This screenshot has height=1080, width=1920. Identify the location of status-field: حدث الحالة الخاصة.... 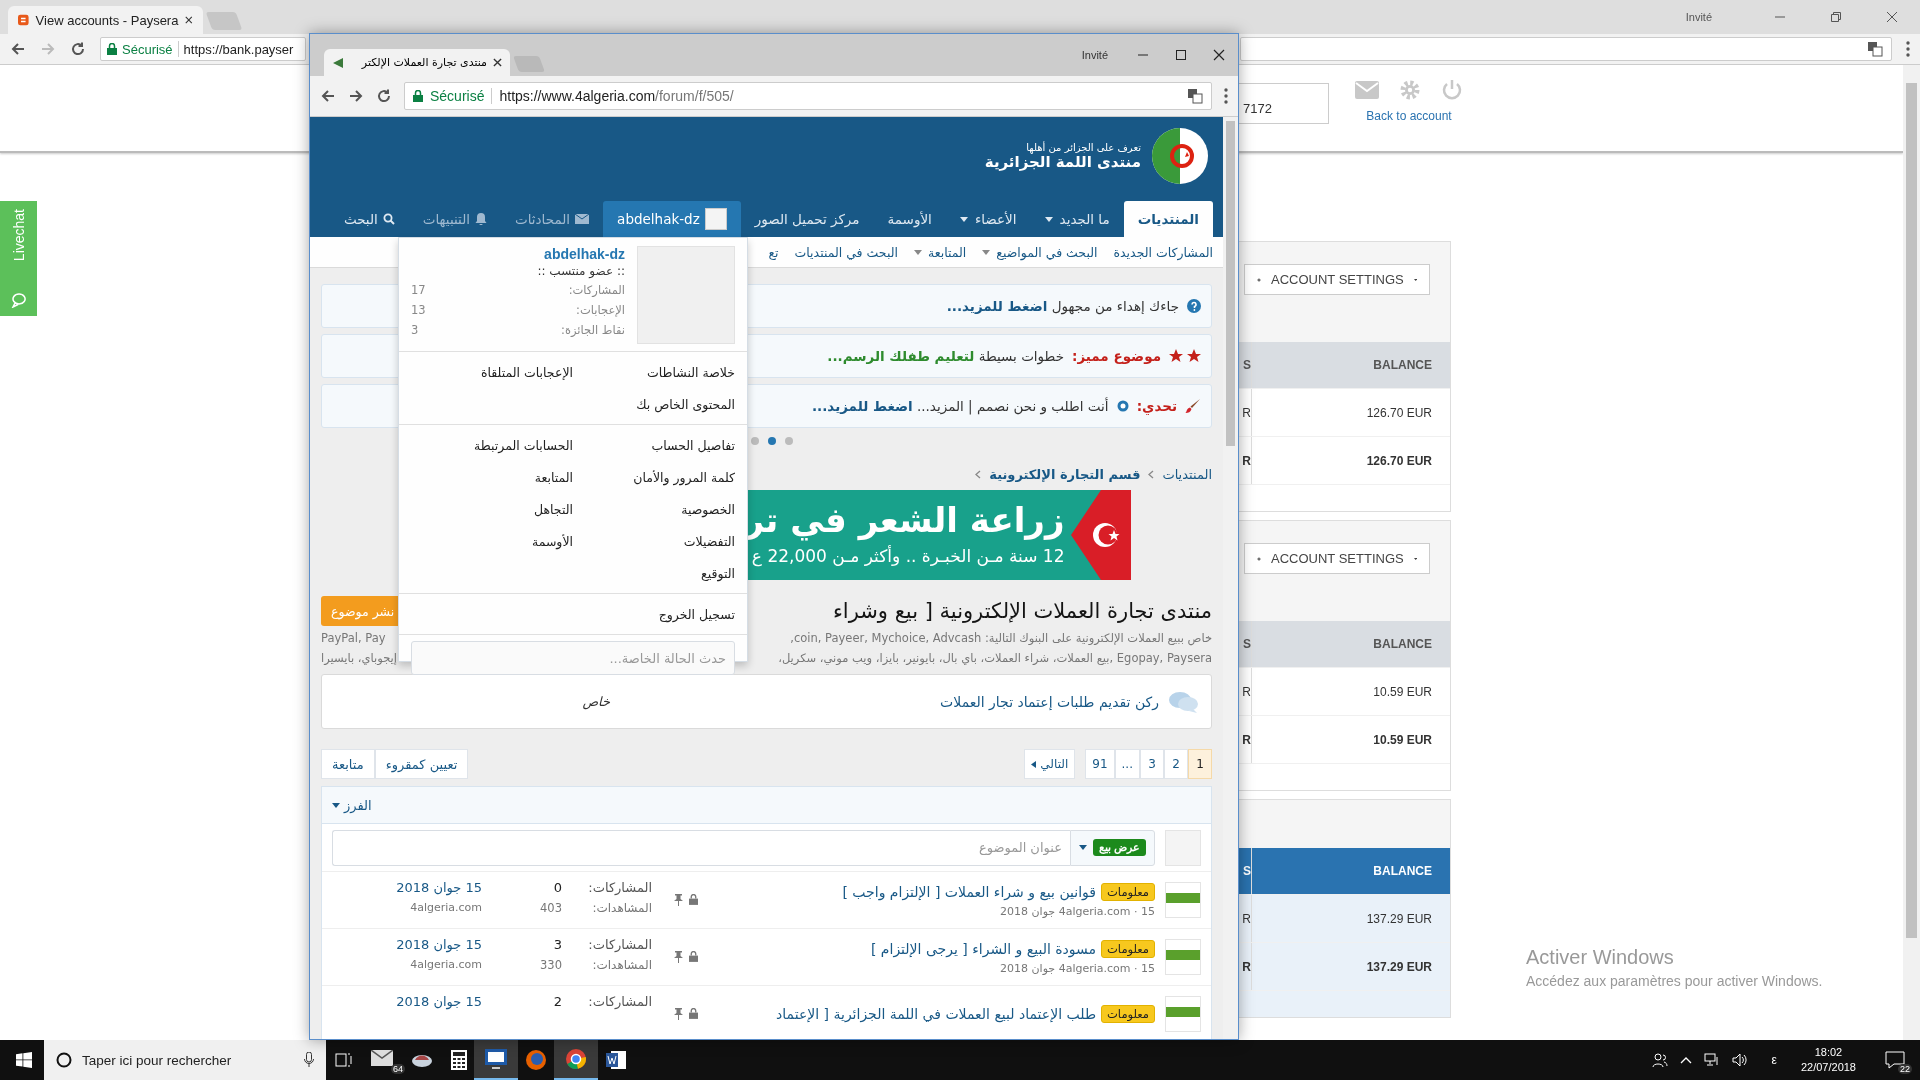
(573, 658).